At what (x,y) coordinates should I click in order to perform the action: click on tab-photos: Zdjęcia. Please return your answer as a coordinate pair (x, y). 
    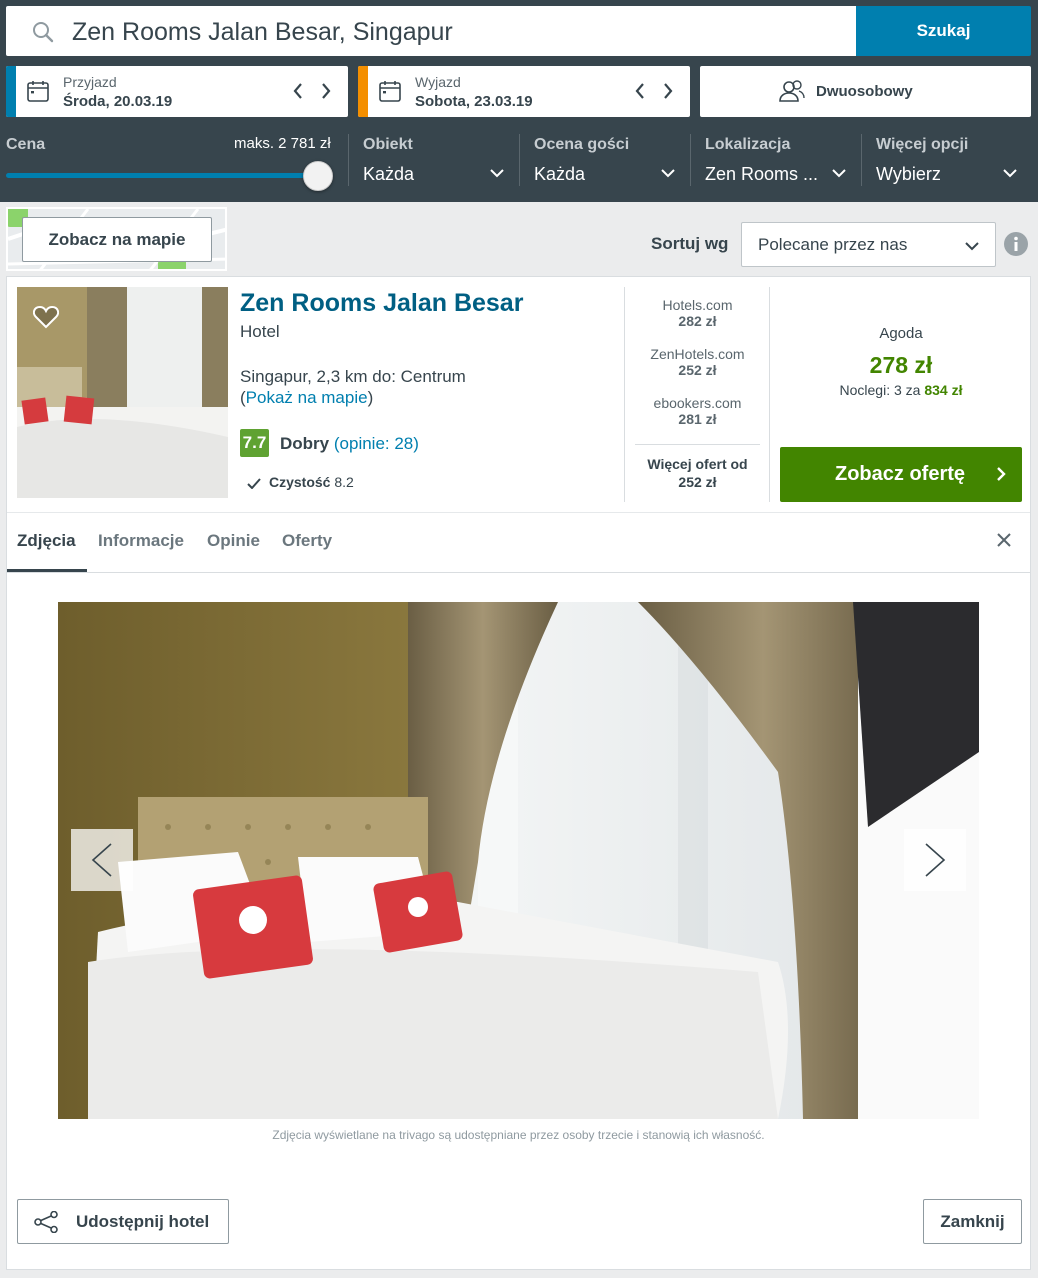
    Looking at the image, I should click on (46, 541).